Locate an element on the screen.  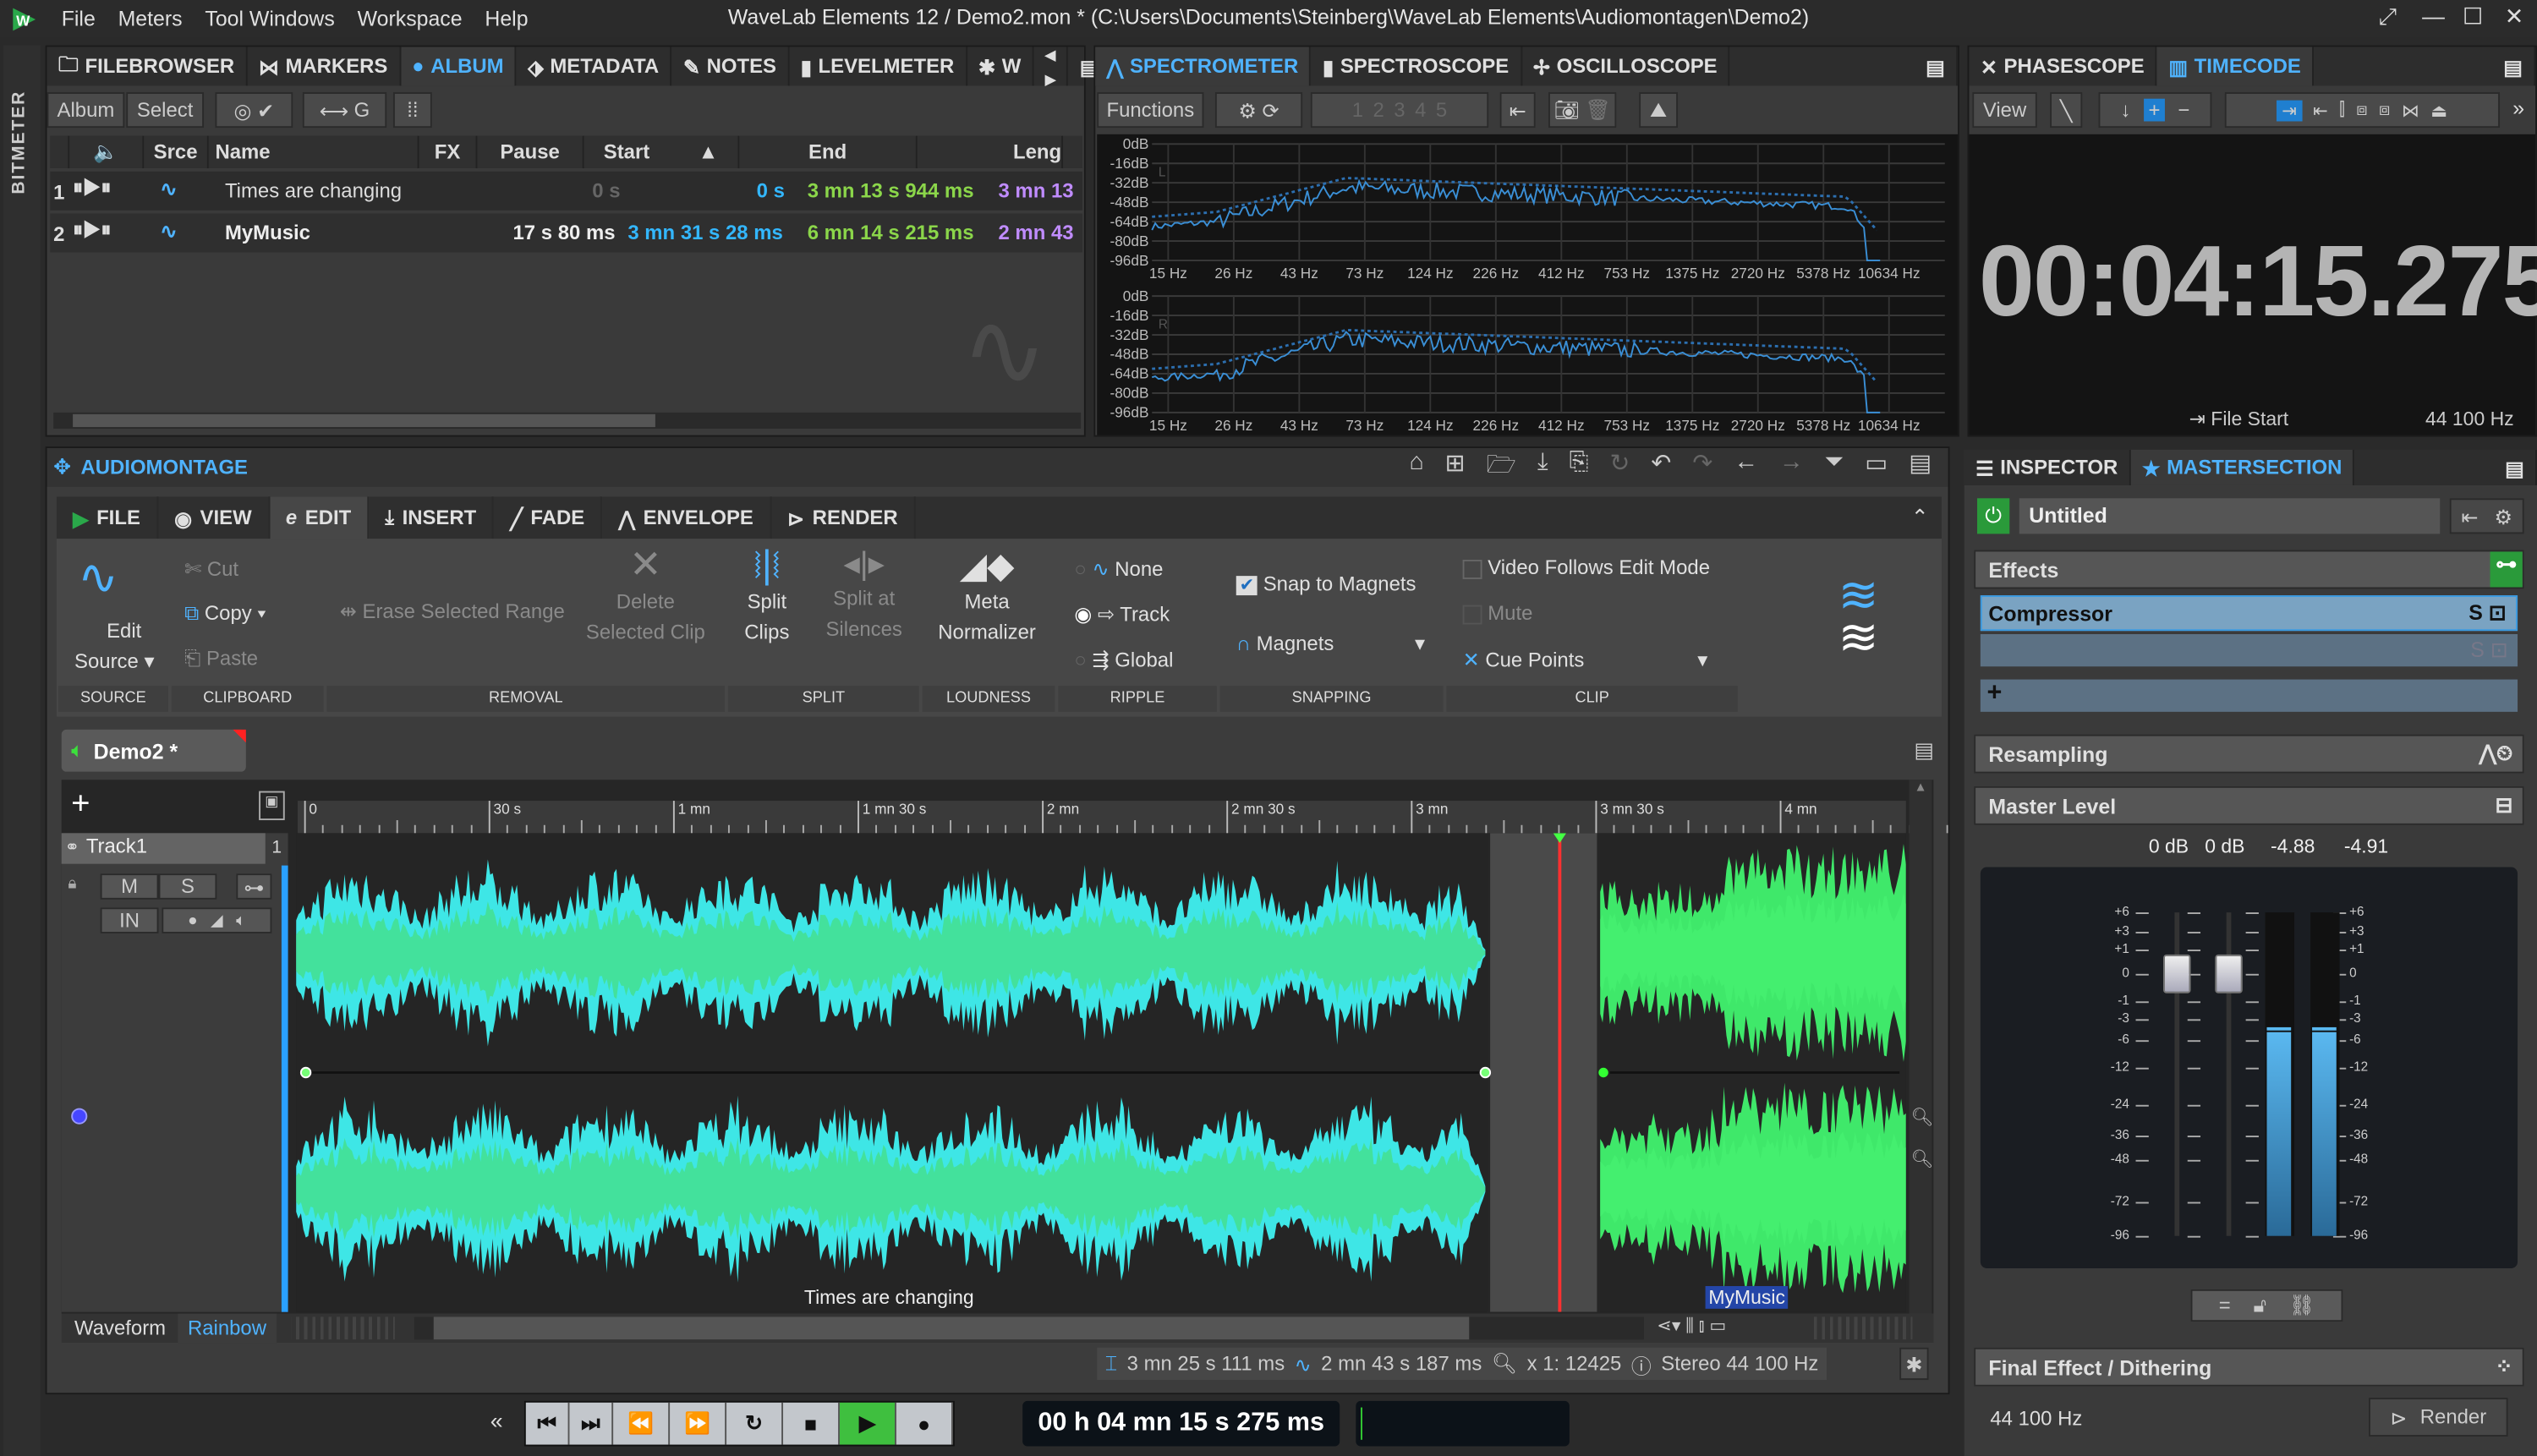
filter-icon: ⏷ is located at coordinates (1834, 467).